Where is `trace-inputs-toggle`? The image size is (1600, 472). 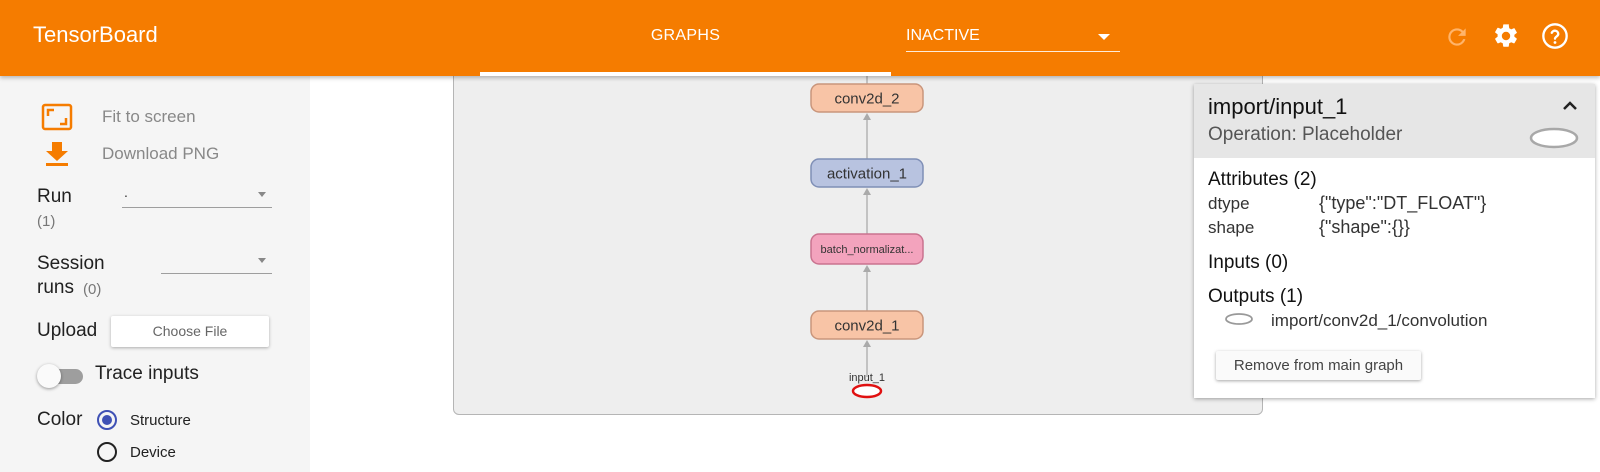
trace-inputs-toggle is located at coordinates (61, 376).